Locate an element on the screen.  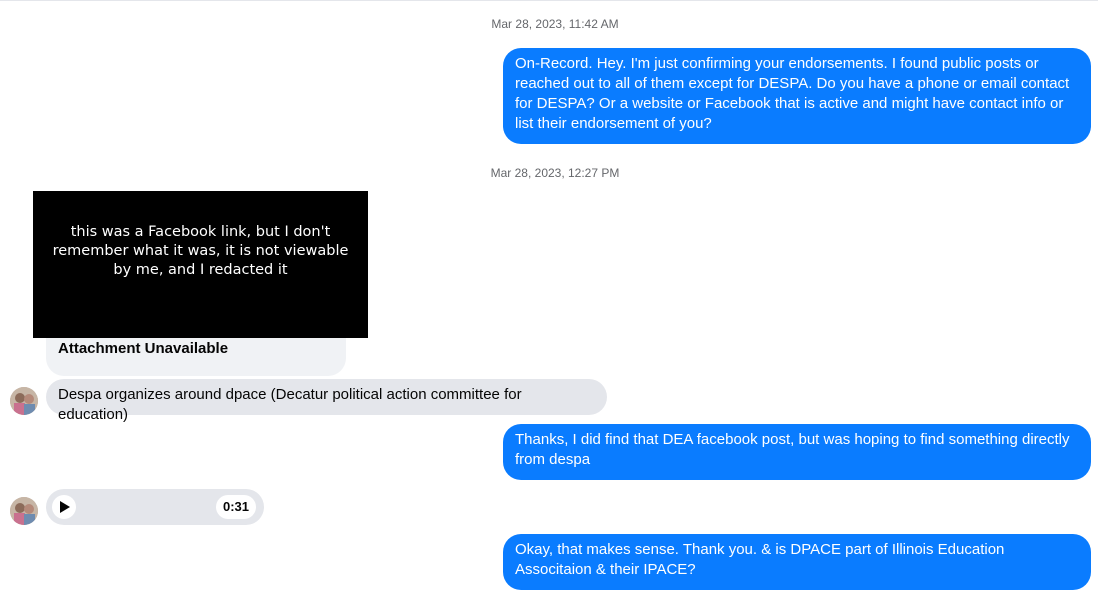
play-button is located at coordinates (64, 507).